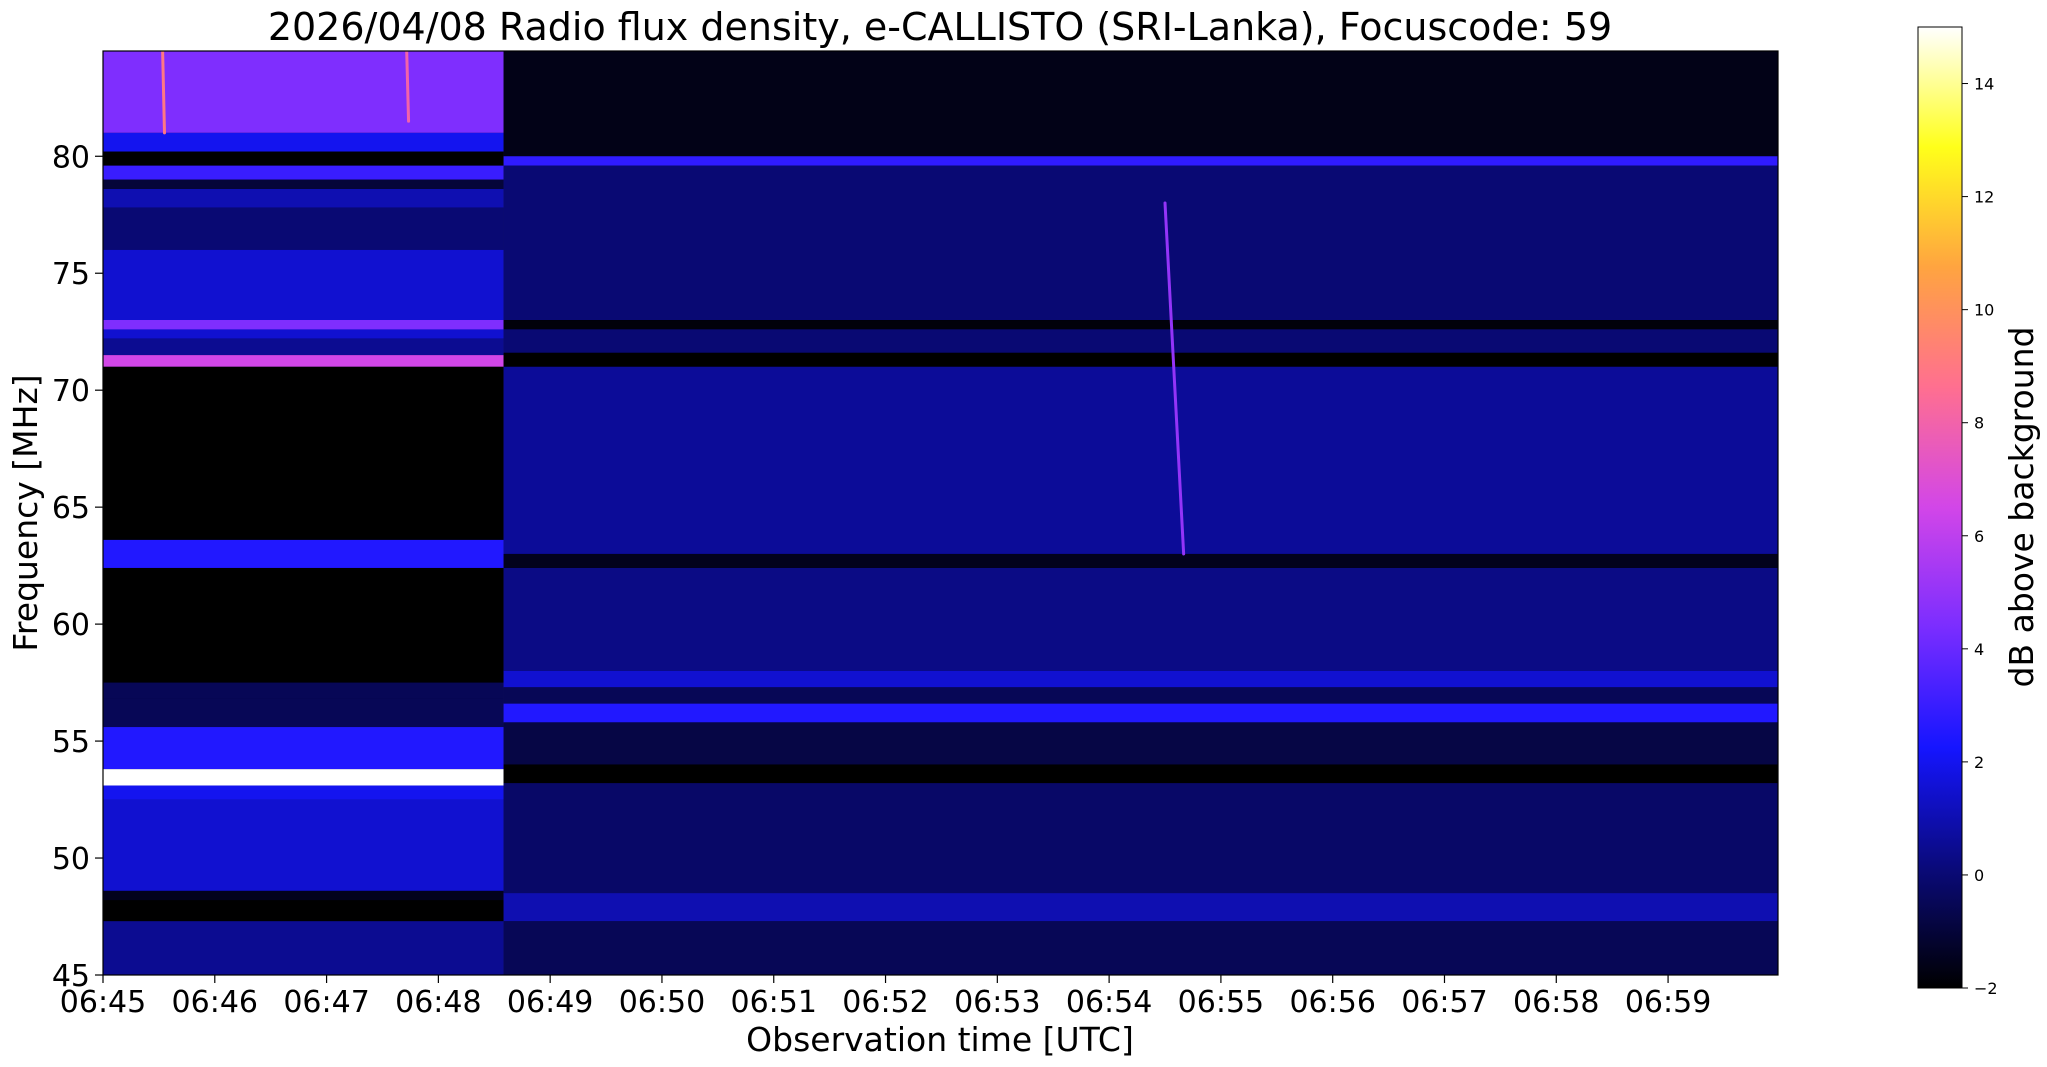 This screenshot has height=1067, width=2047. Describe the element at coordinates (215, 1002) in the screenshot. I see `x-tick-label: 06:46` at that location.